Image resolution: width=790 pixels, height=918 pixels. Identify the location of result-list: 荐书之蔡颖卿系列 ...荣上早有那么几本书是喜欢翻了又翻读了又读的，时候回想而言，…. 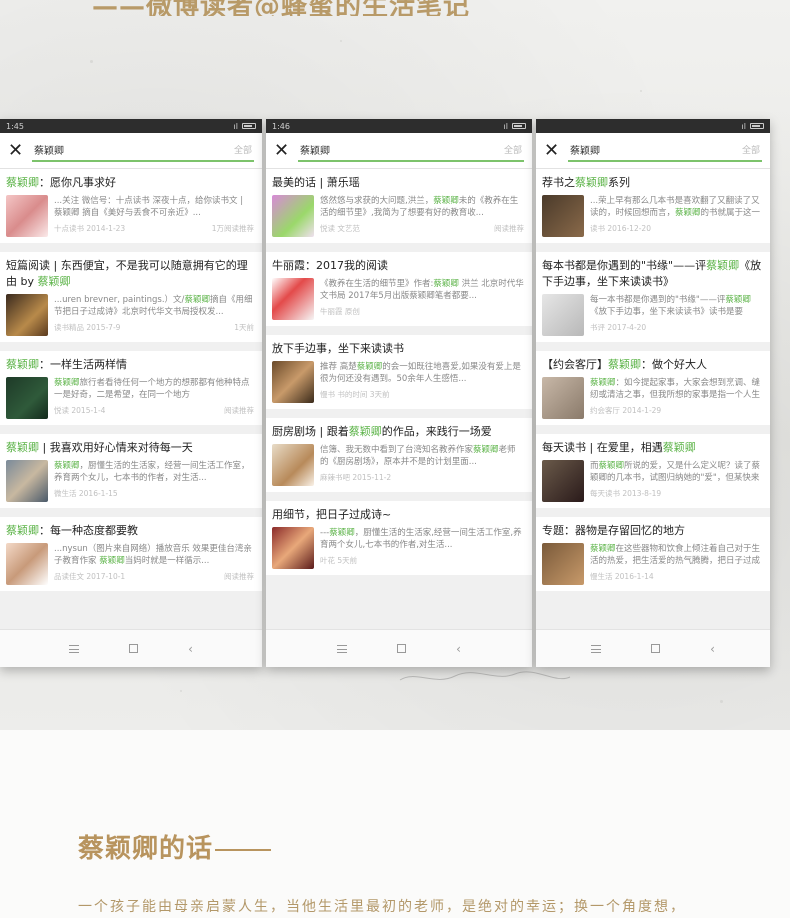
(653, 399).